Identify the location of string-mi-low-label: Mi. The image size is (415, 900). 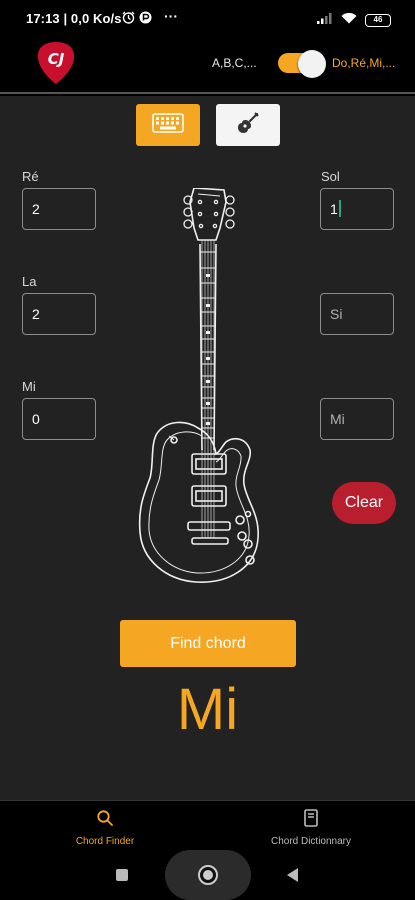
(29, 386).